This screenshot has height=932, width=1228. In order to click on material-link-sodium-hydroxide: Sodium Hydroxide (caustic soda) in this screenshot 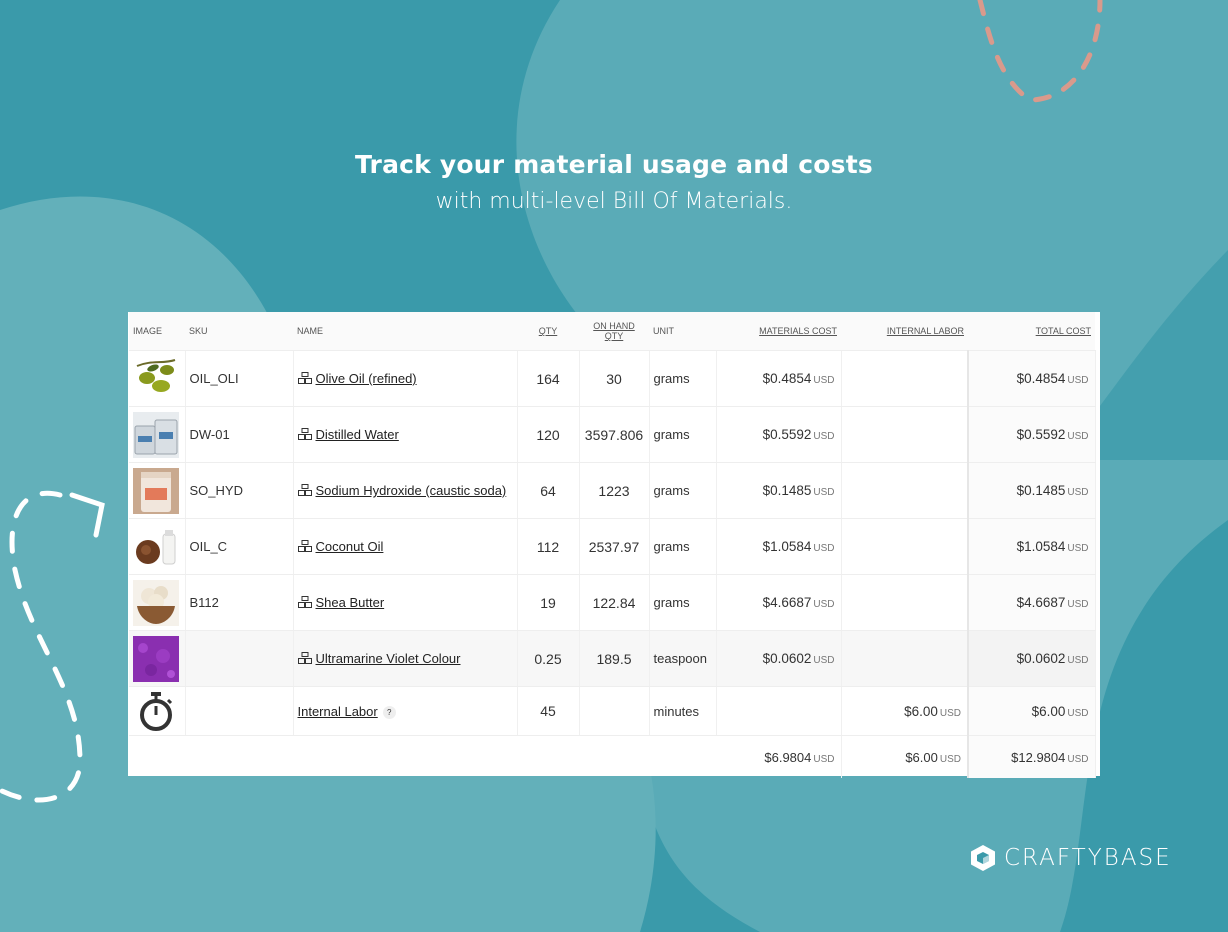, I will do `click(411, 490)`.